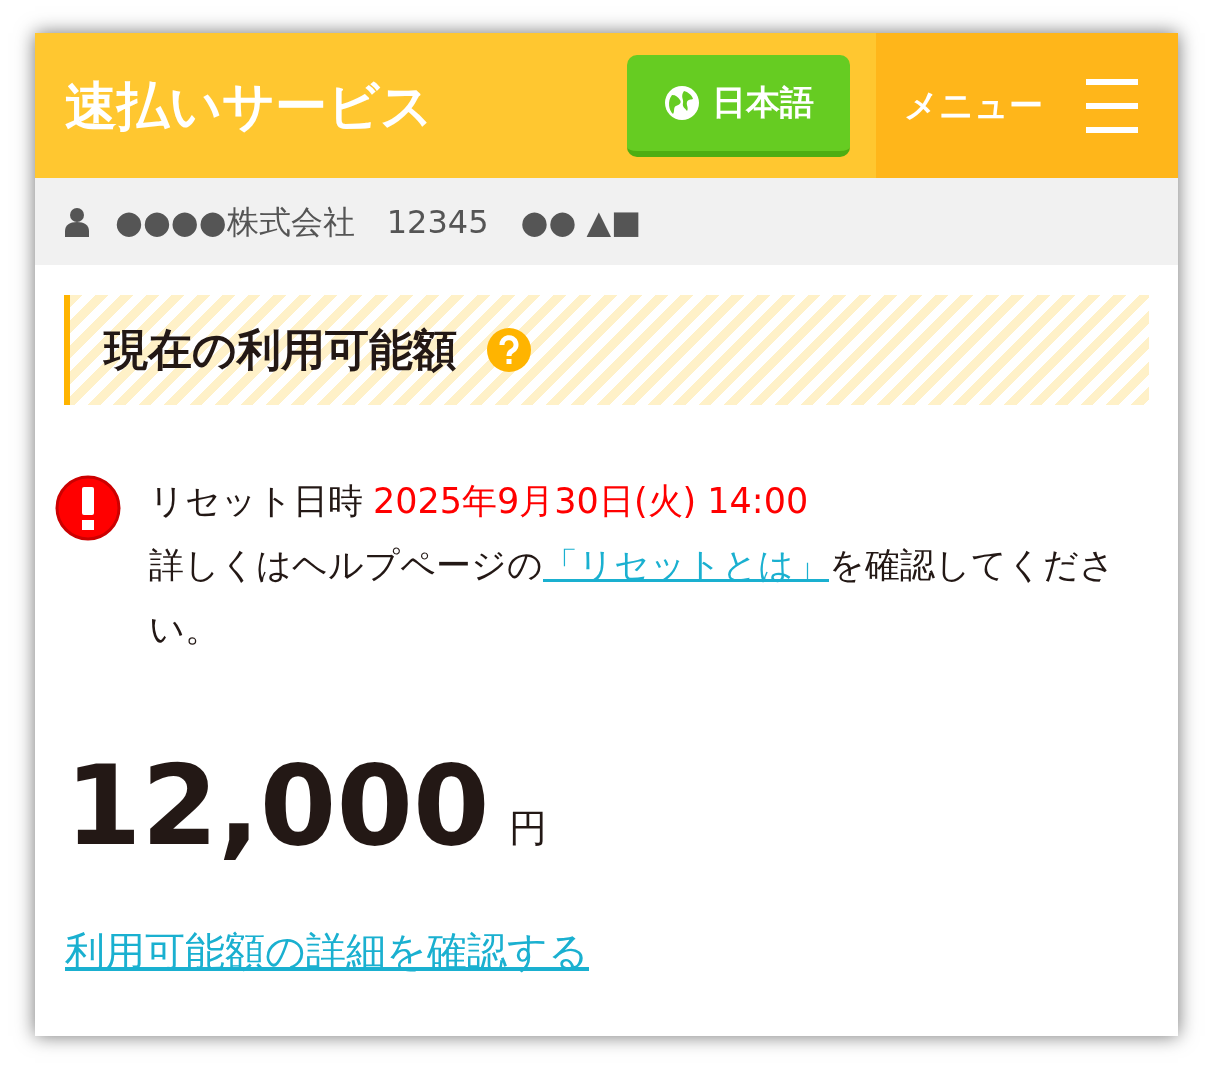  Describe the element at coordinates (1027, 105) in the screenshot. I see `menu-button: メニュー` at that location.